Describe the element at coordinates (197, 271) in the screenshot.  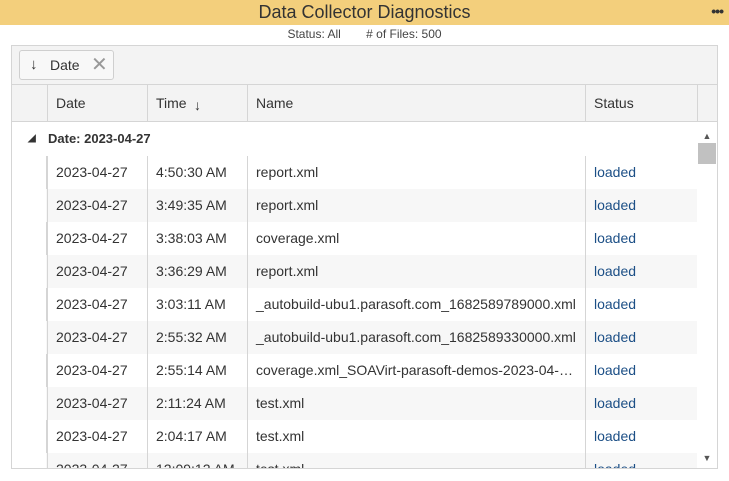
I see `cell-time: 3:36:29 AM` at that location.